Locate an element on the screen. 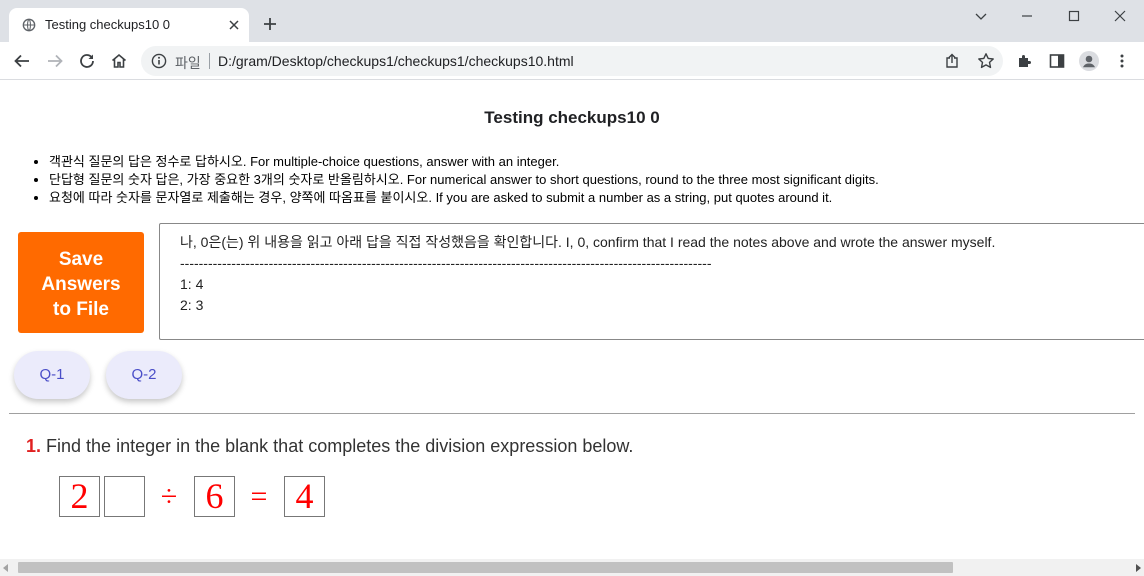 Image resolution: width=1144 pixels, height=576 pixels. forward-arrow-icon is located at coordinates (55, 61).